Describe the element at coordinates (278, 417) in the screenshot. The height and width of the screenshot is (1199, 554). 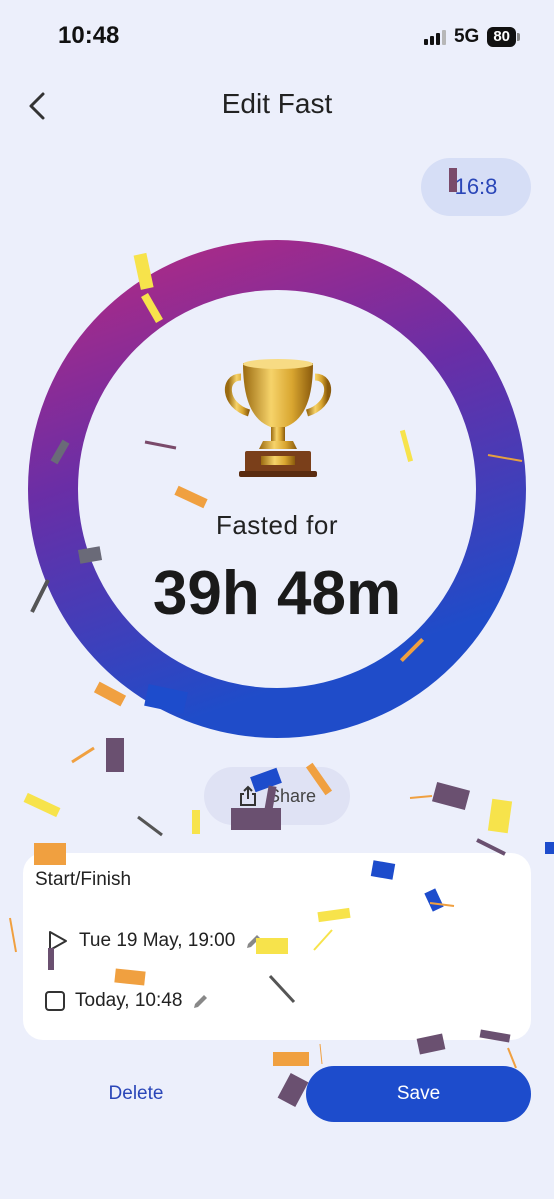
I see `trophy-icon` at that location.